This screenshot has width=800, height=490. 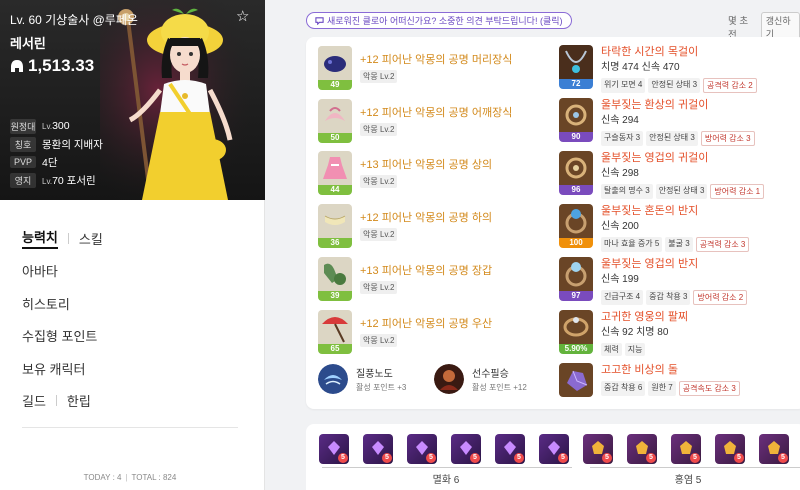 I want to click on equip-shoulder: 50 +12 피어난 악몽의 공명 어깨장식 악몽 Lv.2, so click(x=415, y=121).